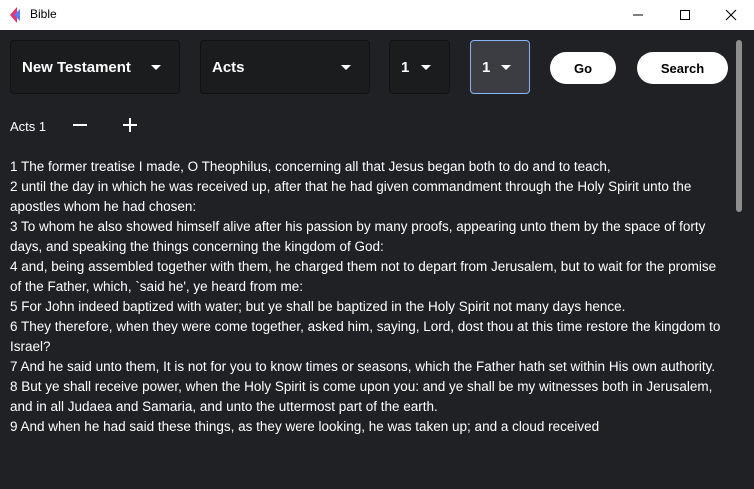  I want to click on book-value: Acts, so click(228, 67).